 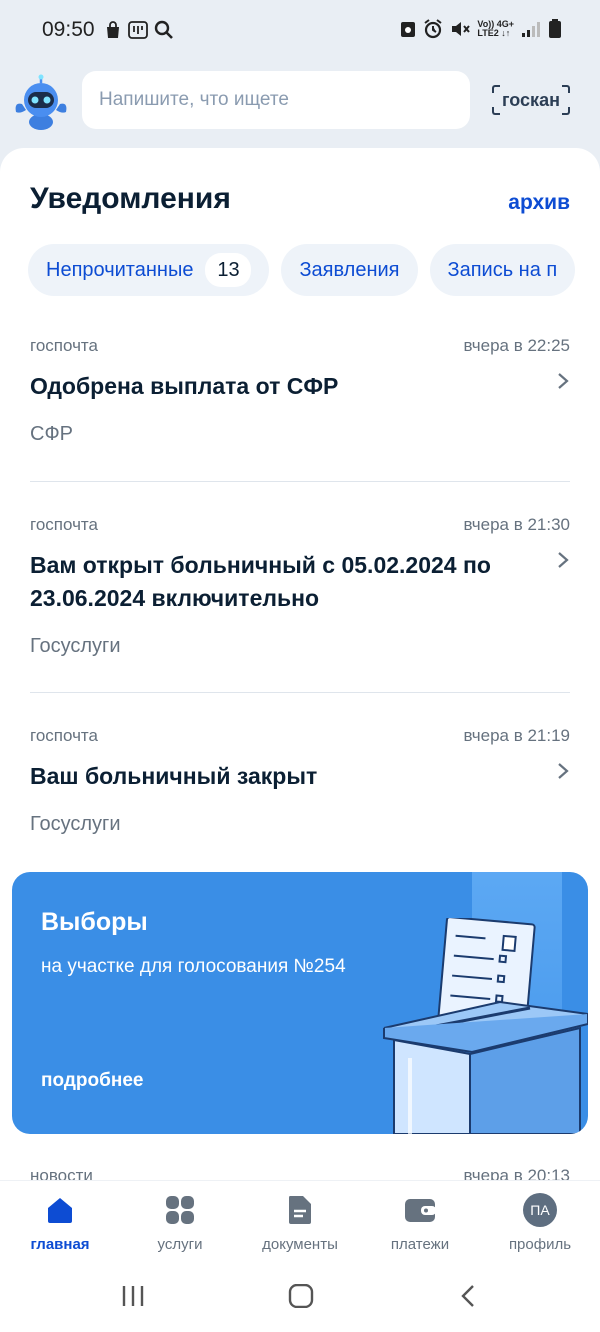 What do you see at coordinates (468, 1296) in the screenshot?
I see `back-icon` at bounding box center [468, 1296].